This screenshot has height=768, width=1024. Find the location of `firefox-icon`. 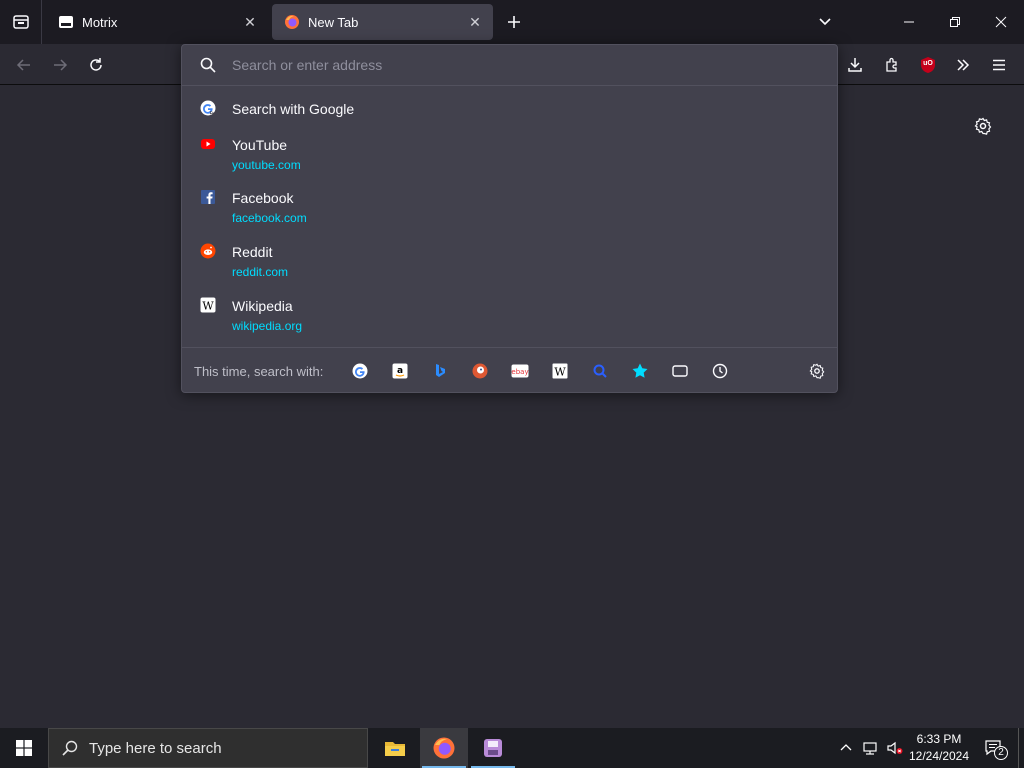

firefox-icon is located at coordinates (444, 748).